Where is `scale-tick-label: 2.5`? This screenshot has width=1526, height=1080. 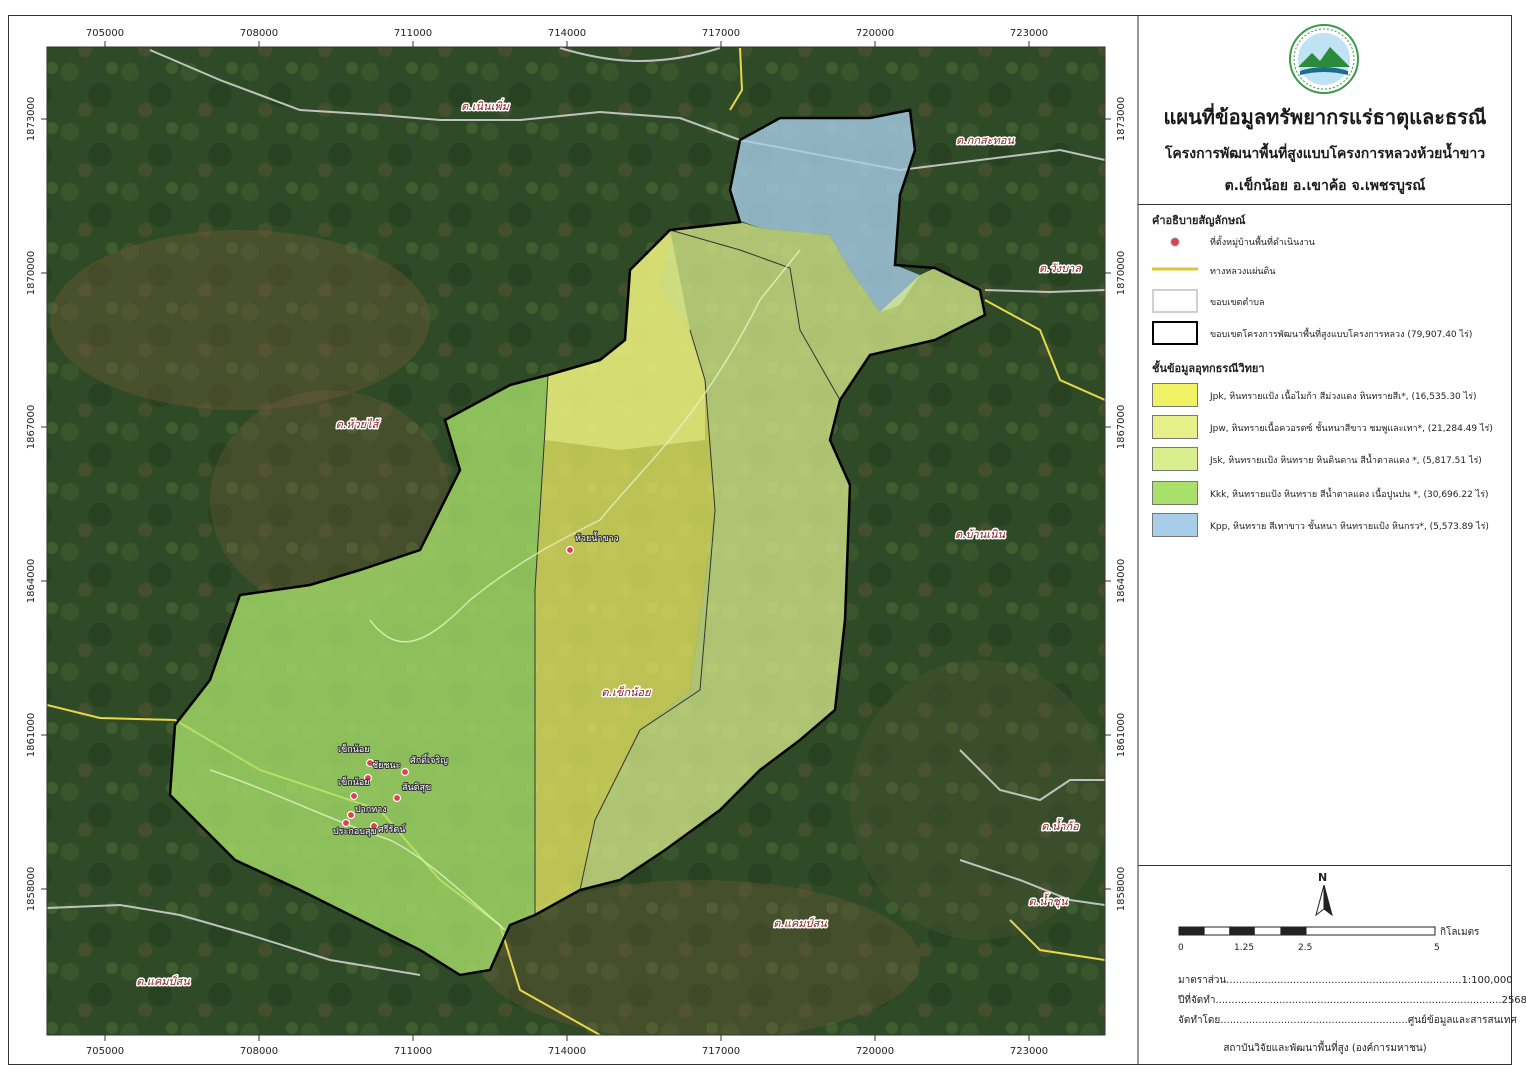
scale-tick-label: 2.5 is located at coordinates (1305, 948).